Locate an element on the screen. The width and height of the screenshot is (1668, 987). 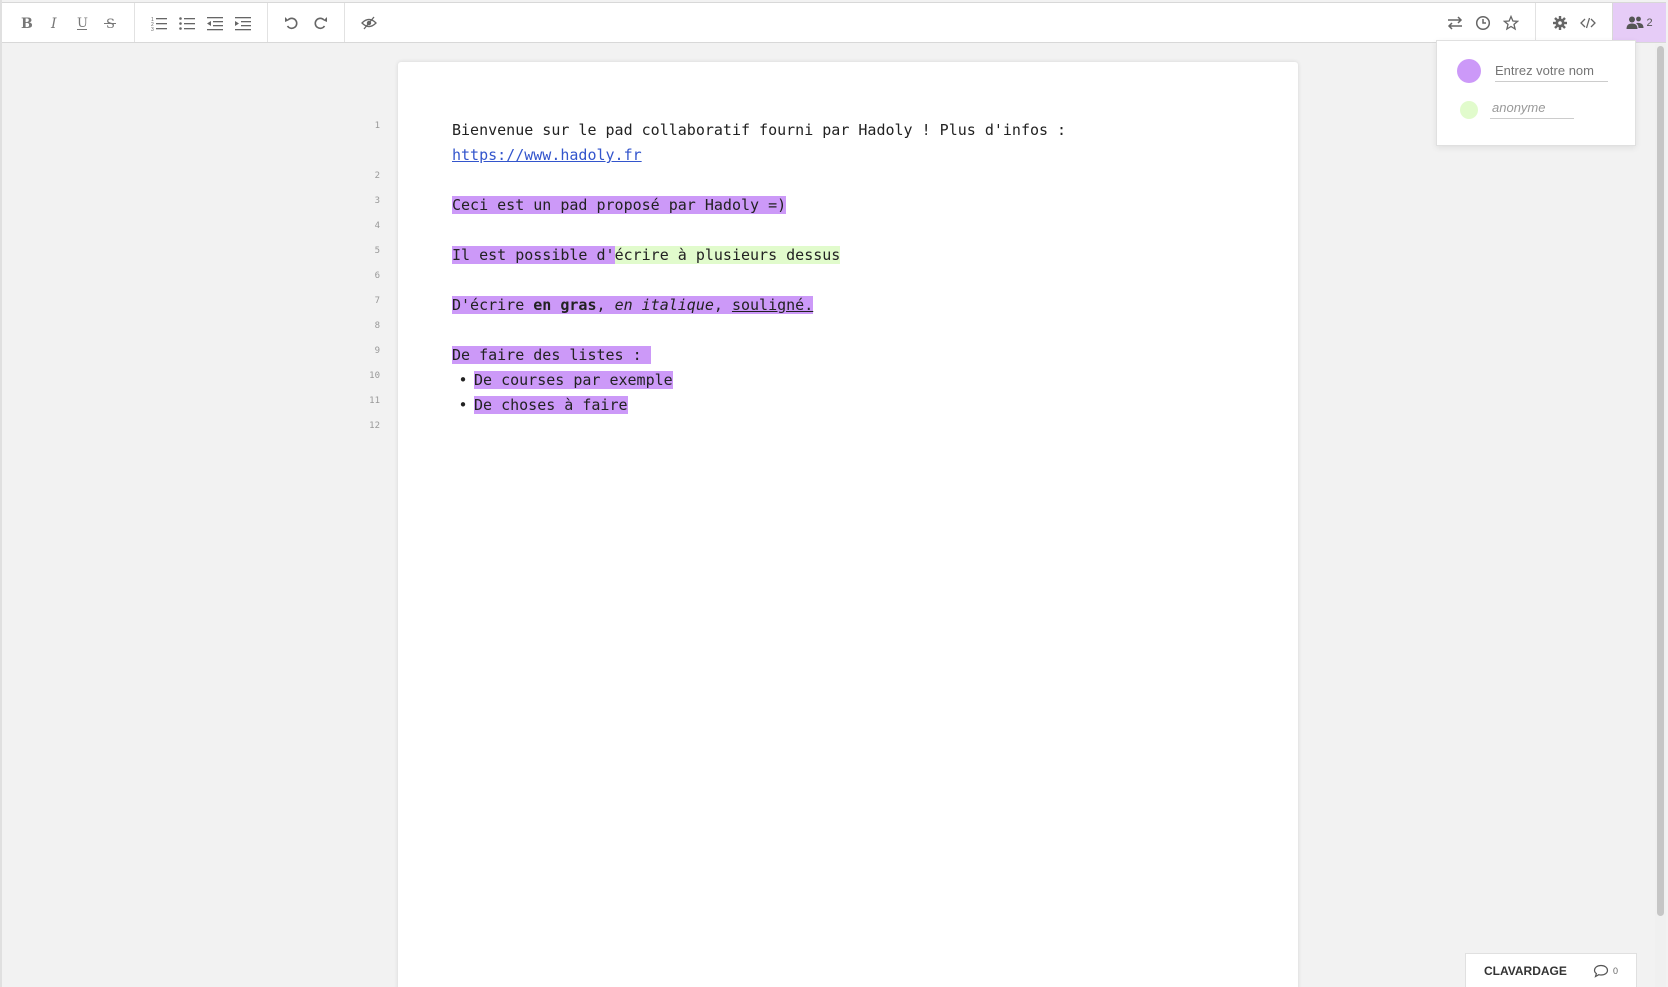
chat-bubble-icon is located at coordinates (1601, 971).